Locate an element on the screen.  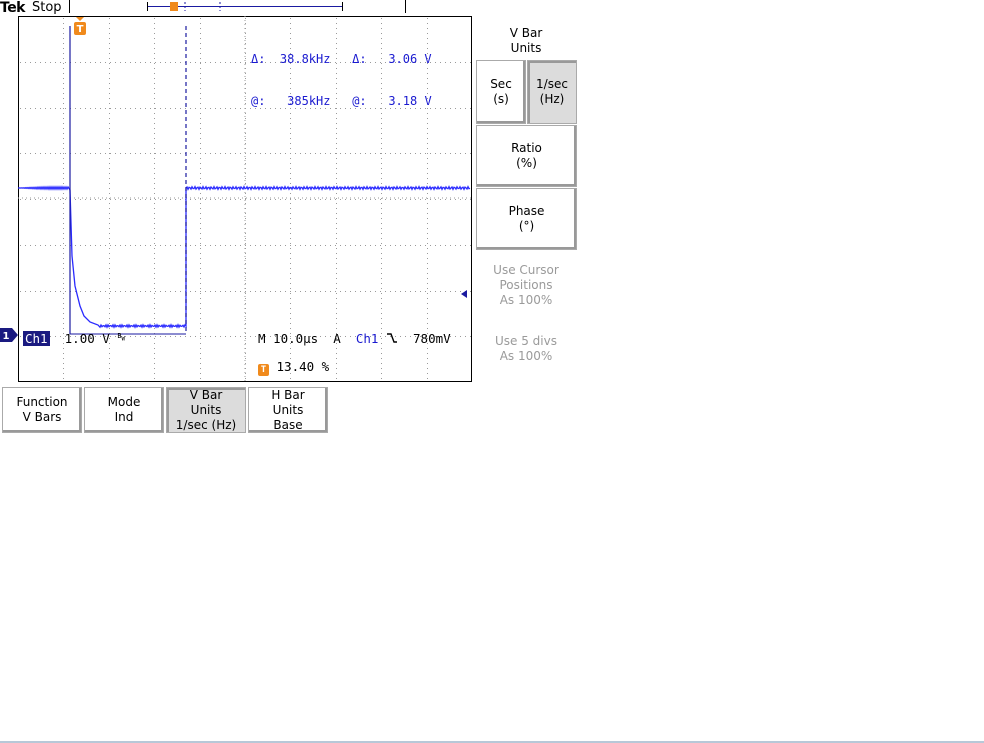
mode-button: Mode Ind is located at coordinates (124, 410).